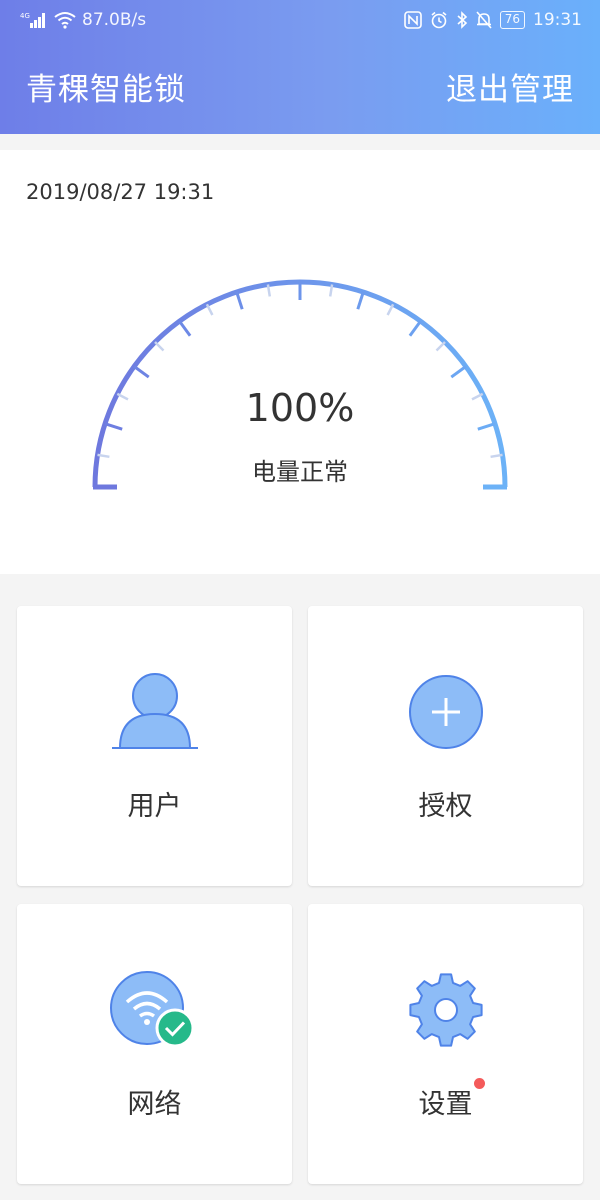 The height and width of the screenshot is (1200, 600). Describe the element at coordinates (445, 806) in the screenshot. I see `authorize-label: 授权` at that location.